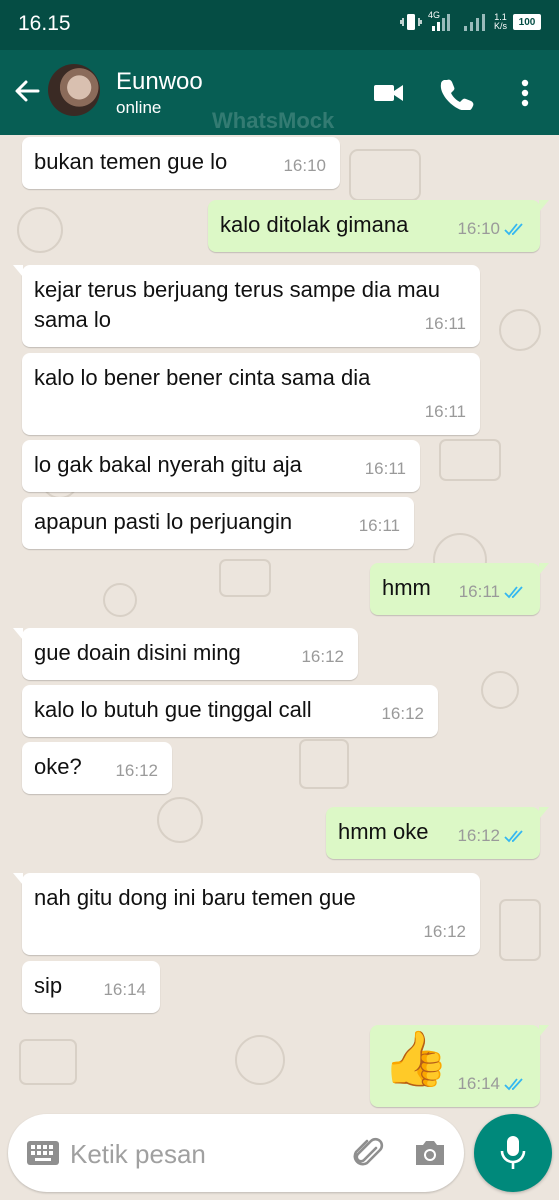 This screenshot has width=559, height=1200. What do you see at coordinates (500, 21) in the screenshot?
I see `network-speed: 1.1 K/s` at bounding box center [500, 21].